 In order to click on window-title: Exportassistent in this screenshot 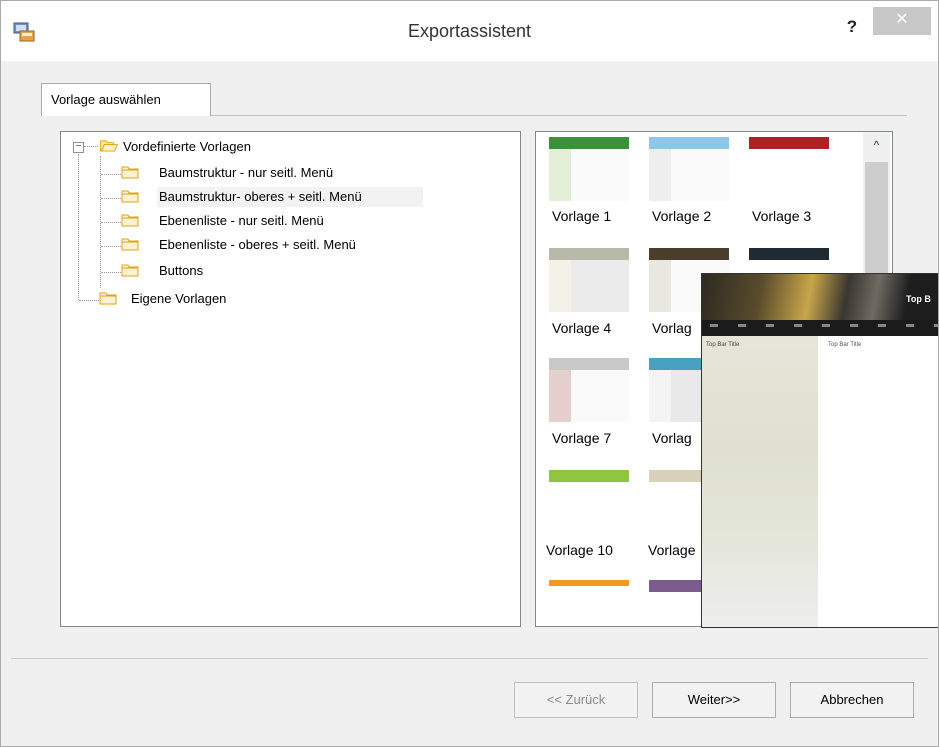, I will do `click(469, 31)`.